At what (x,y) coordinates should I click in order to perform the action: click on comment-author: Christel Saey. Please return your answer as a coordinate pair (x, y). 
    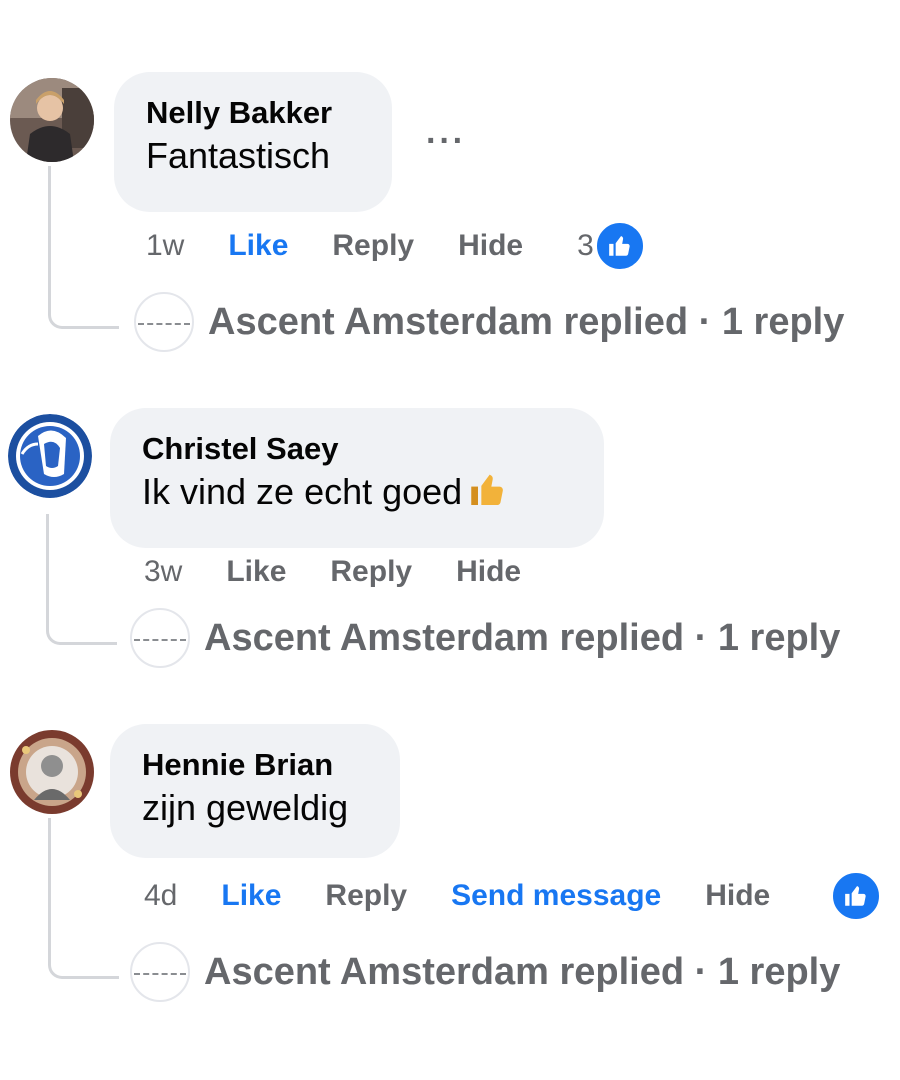
    Looking at the image, I should click on (357, 449).